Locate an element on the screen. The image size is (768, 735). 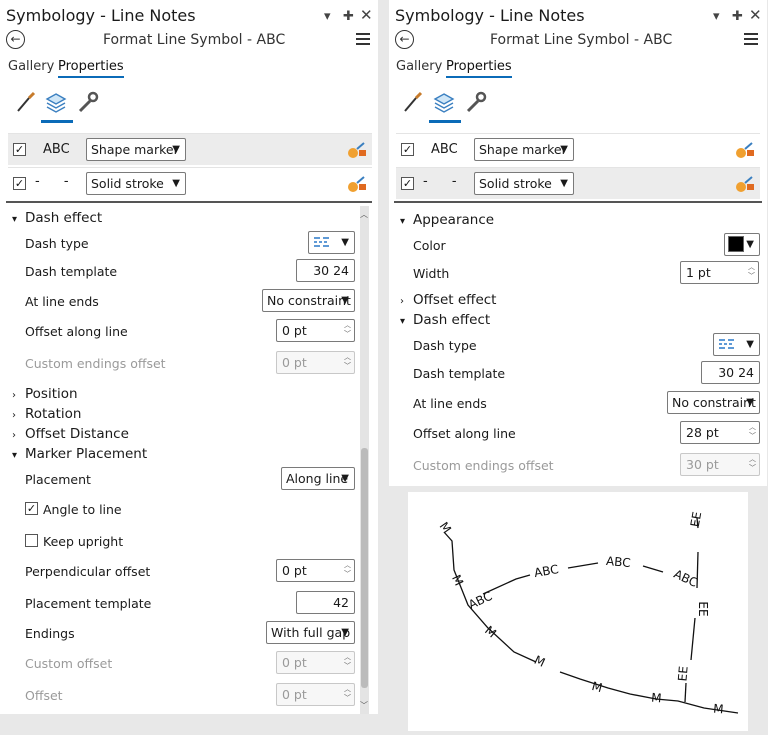
custom-offset-label: Custom offset is located at coordinates (69, 663).